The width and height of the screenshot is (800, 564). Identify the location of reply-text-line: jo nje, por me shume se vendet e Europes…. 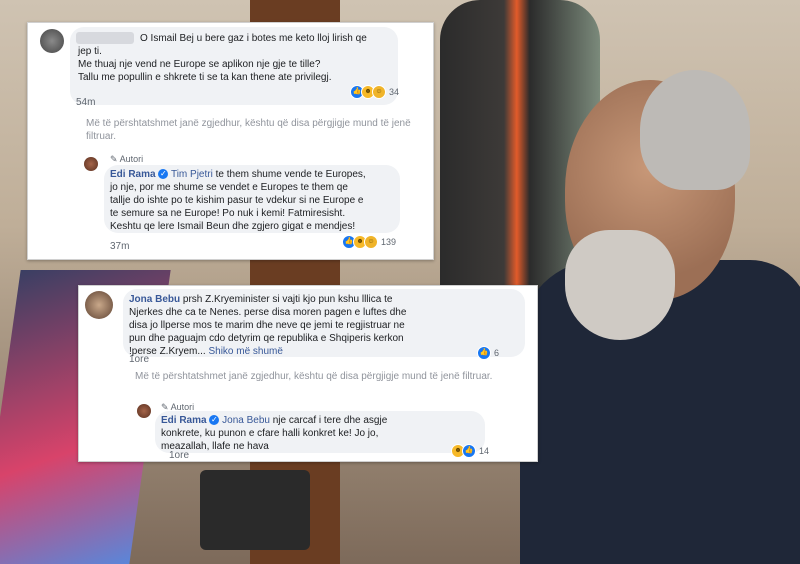
(229, 187).